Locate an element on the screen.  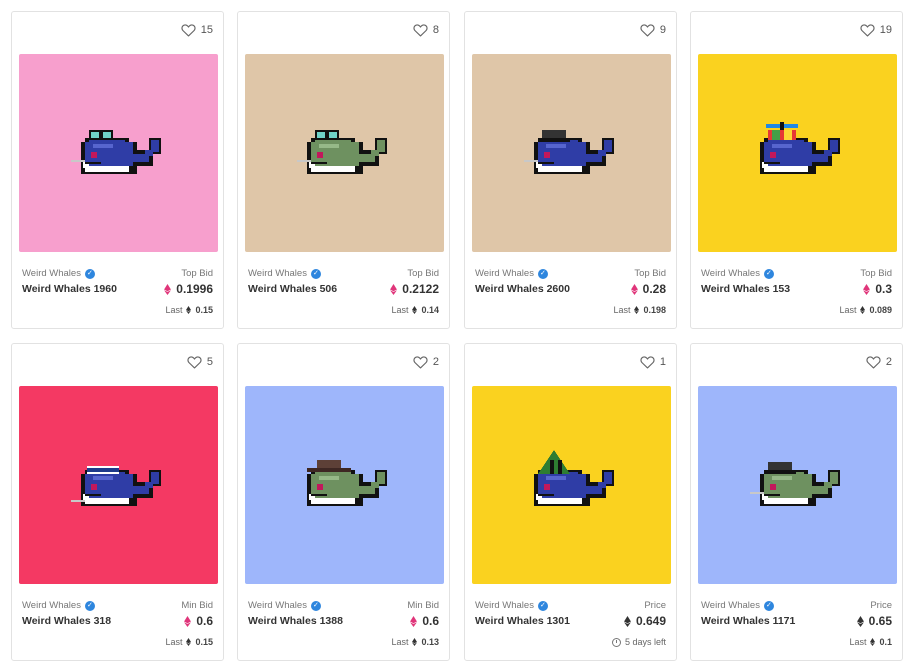
like-count: 19 is located at coordinates (885, 30).